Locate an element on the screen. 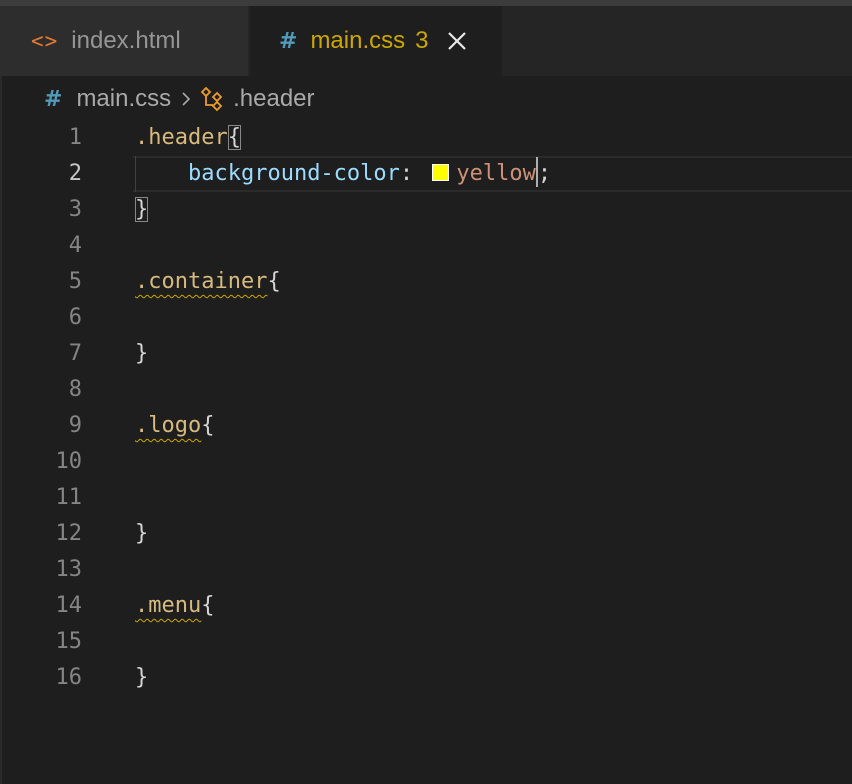  color-swatch is located at coordinates (441, 172).